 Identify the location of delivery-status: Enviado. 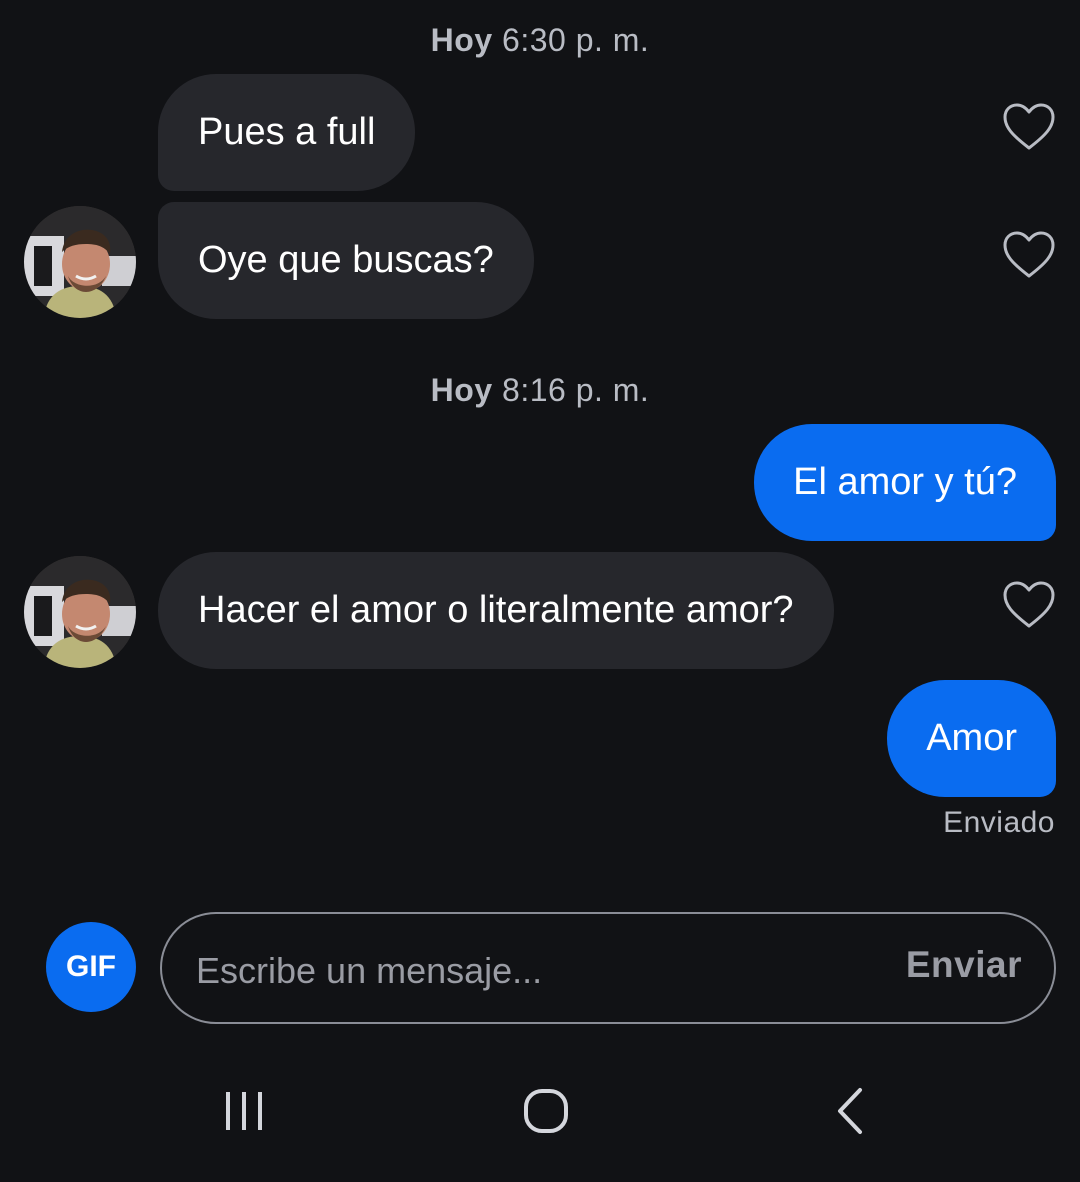
(999, 822).